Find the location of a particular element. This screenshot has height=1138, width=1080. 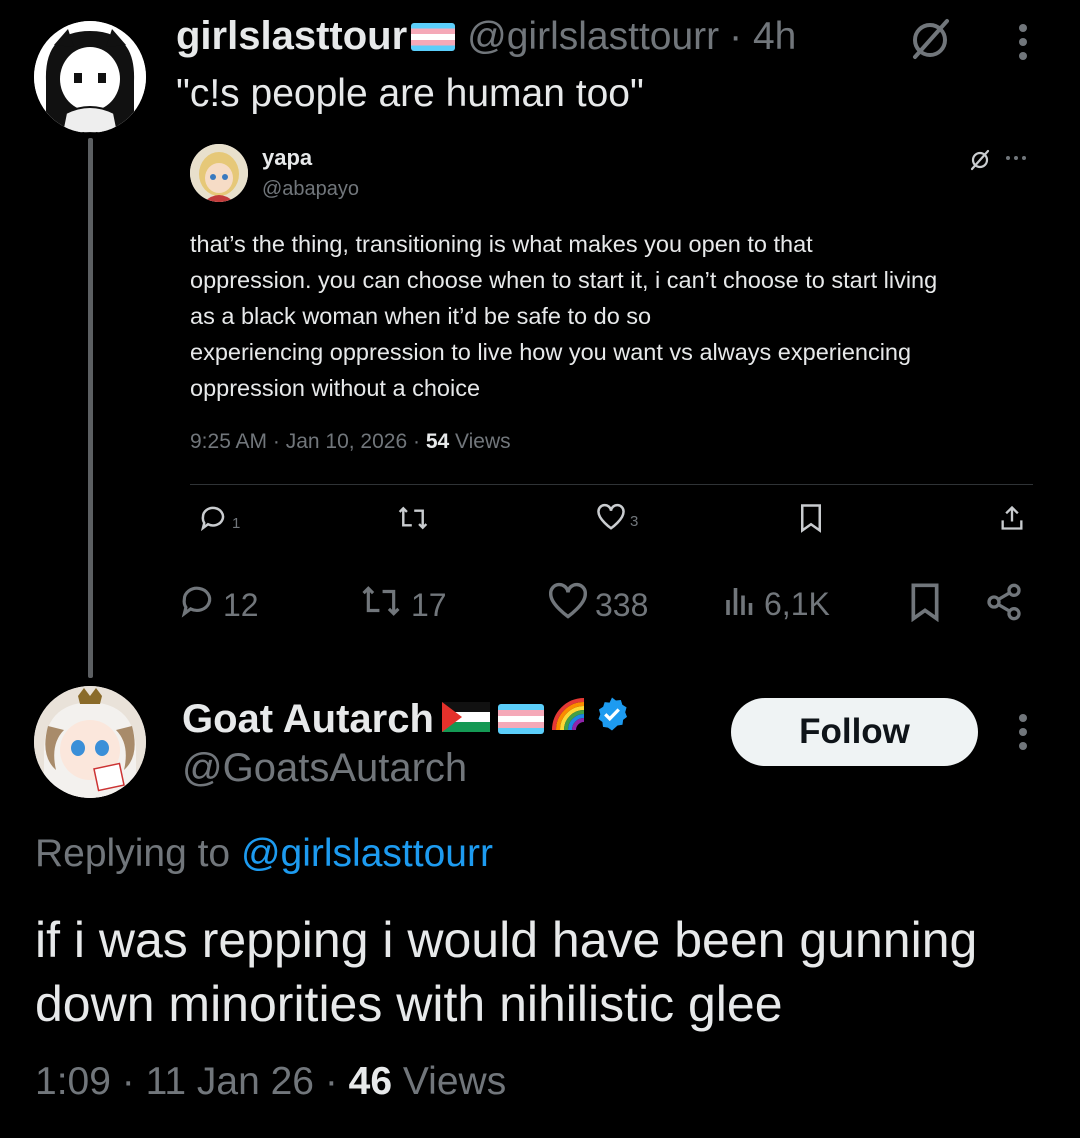

author-handle: @girlslasttourr is located at coordinates (593, 37).